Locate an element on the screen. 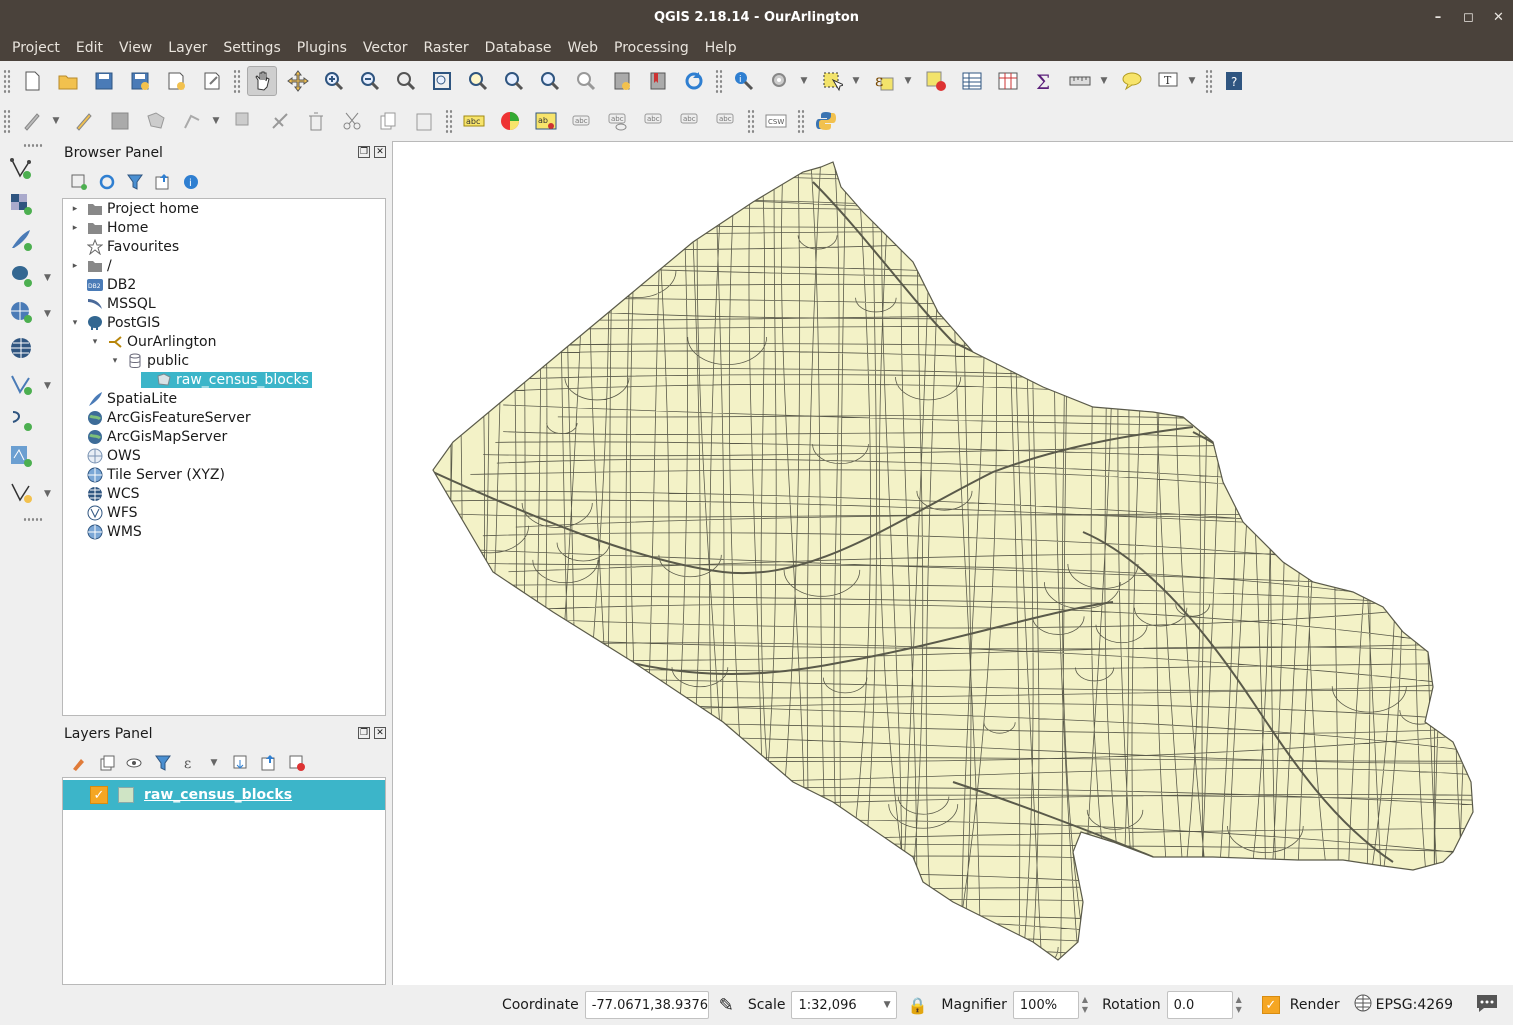  menu-view: View is located at coordinates (135, 48).